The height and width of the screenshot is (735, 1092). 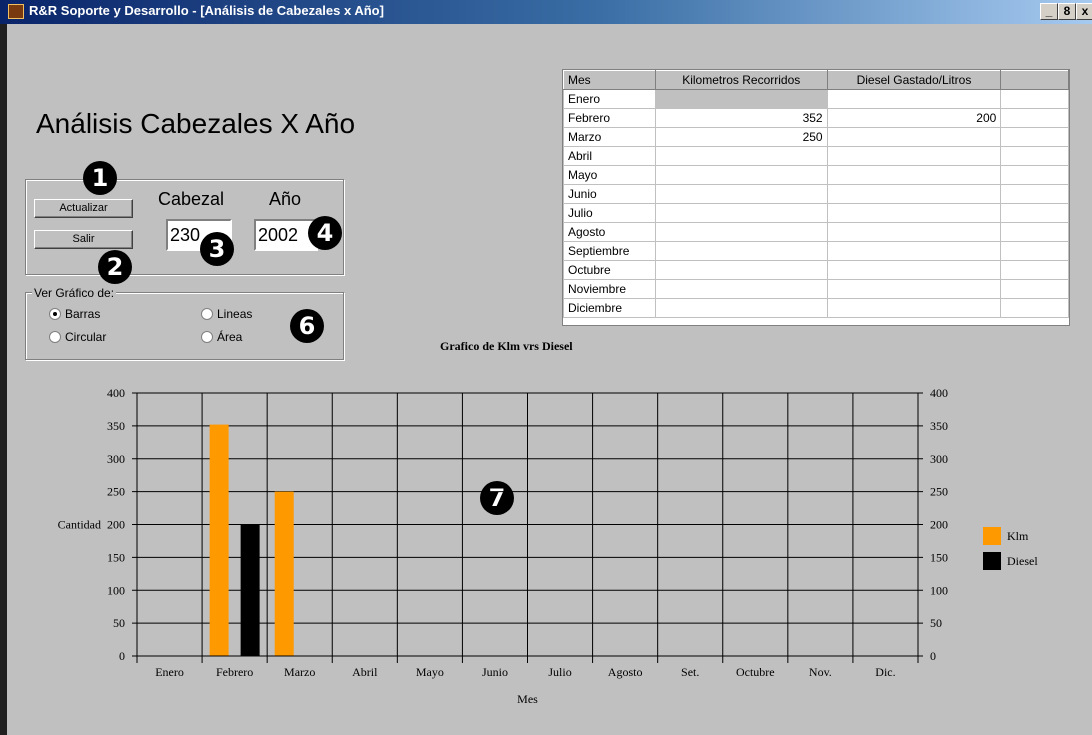 What do you see at coordinates (1084, 11) in the screenshot?
I see `close-button: x` at bounding box center [1084, 11].